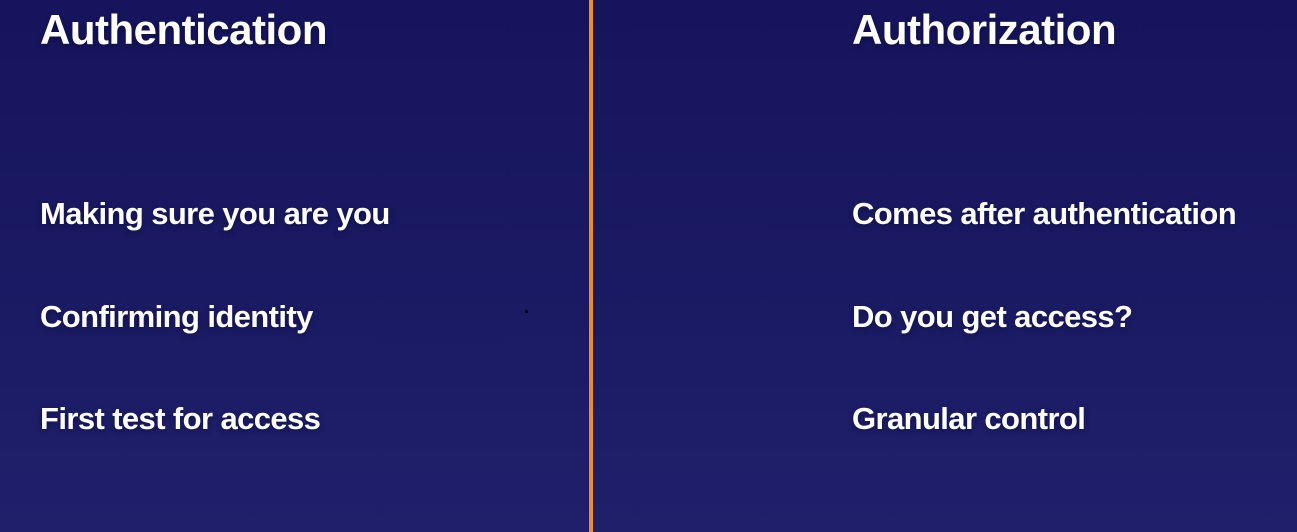 The height and width of the screenshot is (532, 1297). What do you see at coordinates (526, 311) in the screenshot?
I see `cursor-dot` at bounding box center [526, 311].